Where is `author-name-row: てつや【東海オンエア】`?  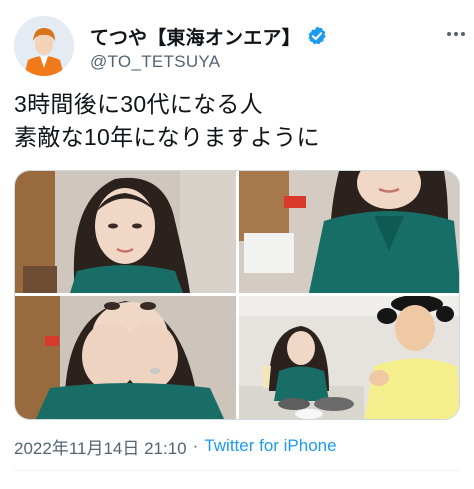 author-name-row: てつや【東海オンエア】 is located at coordinates (209, 36).